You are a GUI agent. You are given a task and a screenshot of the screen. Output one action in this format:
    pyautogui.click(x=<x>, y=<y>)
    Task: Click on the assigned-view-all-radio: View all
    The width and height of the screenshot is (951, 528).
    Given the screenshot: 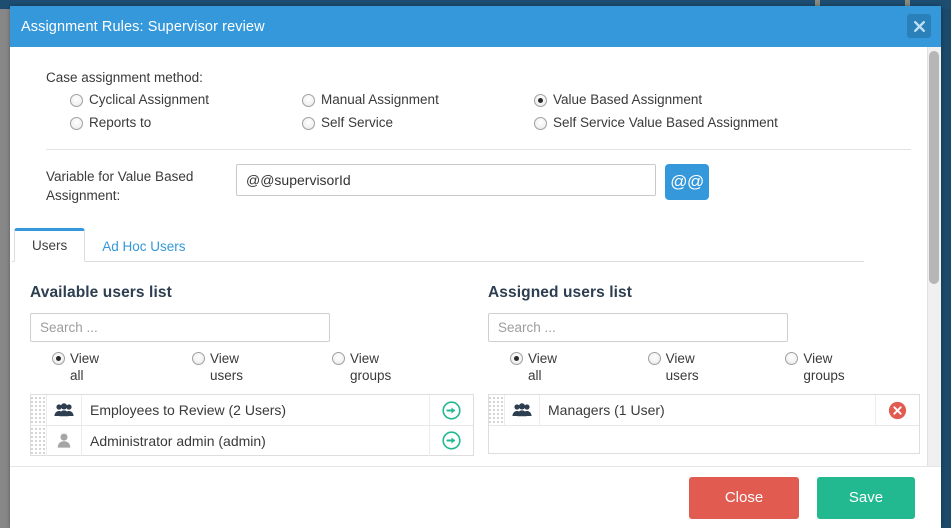 What is the action you would take?
    pyautogui.click(x=579, y=367)
    